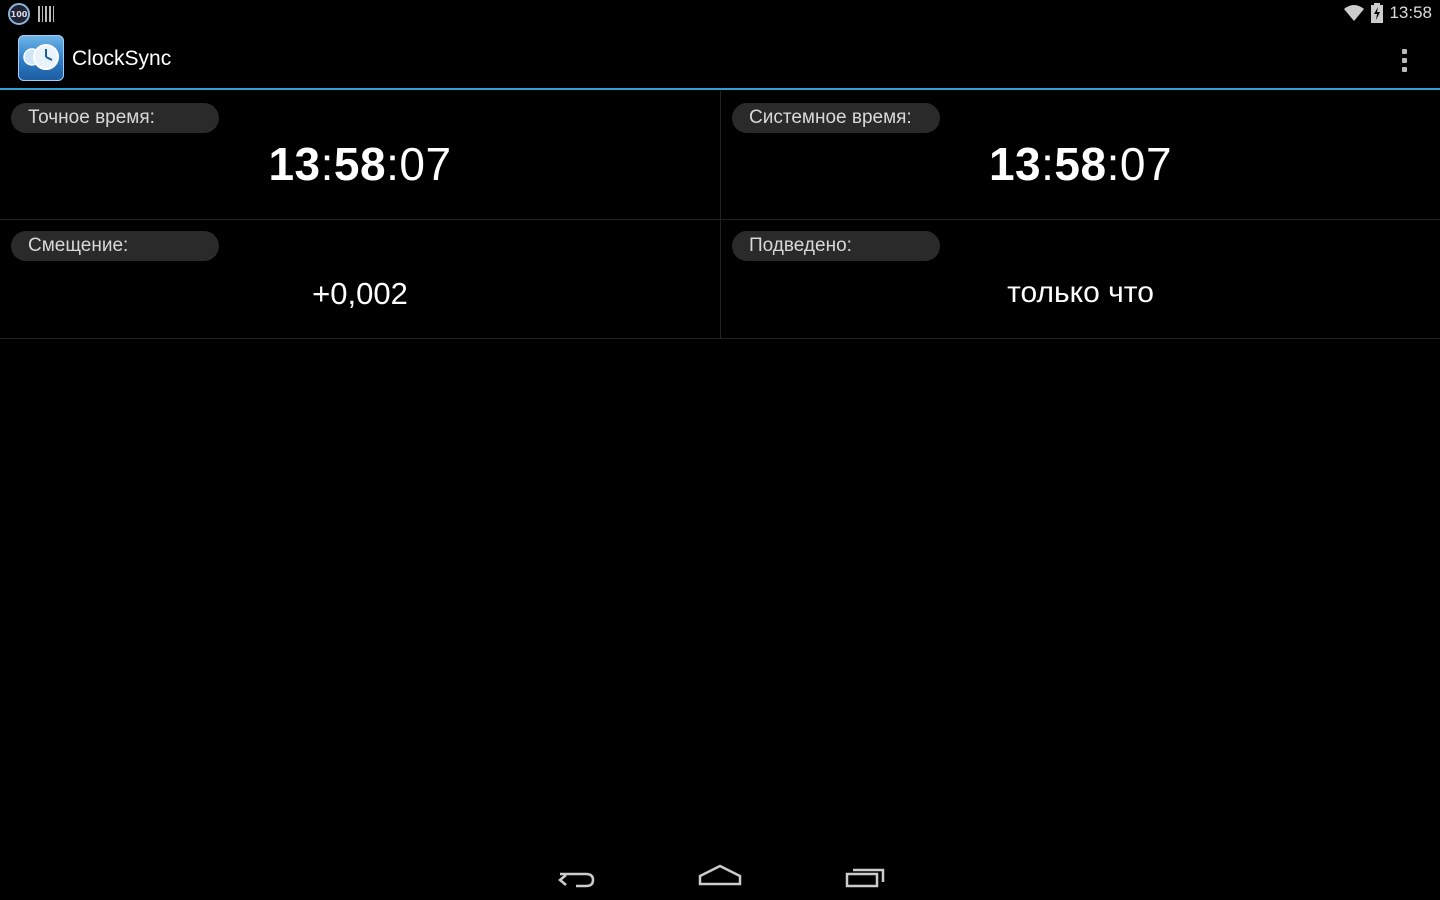 The image size is (1440, 900). What do you see at coordinates (720, 58) in the screenshot?
I see `action-bar` at bounding box center [720, 58].